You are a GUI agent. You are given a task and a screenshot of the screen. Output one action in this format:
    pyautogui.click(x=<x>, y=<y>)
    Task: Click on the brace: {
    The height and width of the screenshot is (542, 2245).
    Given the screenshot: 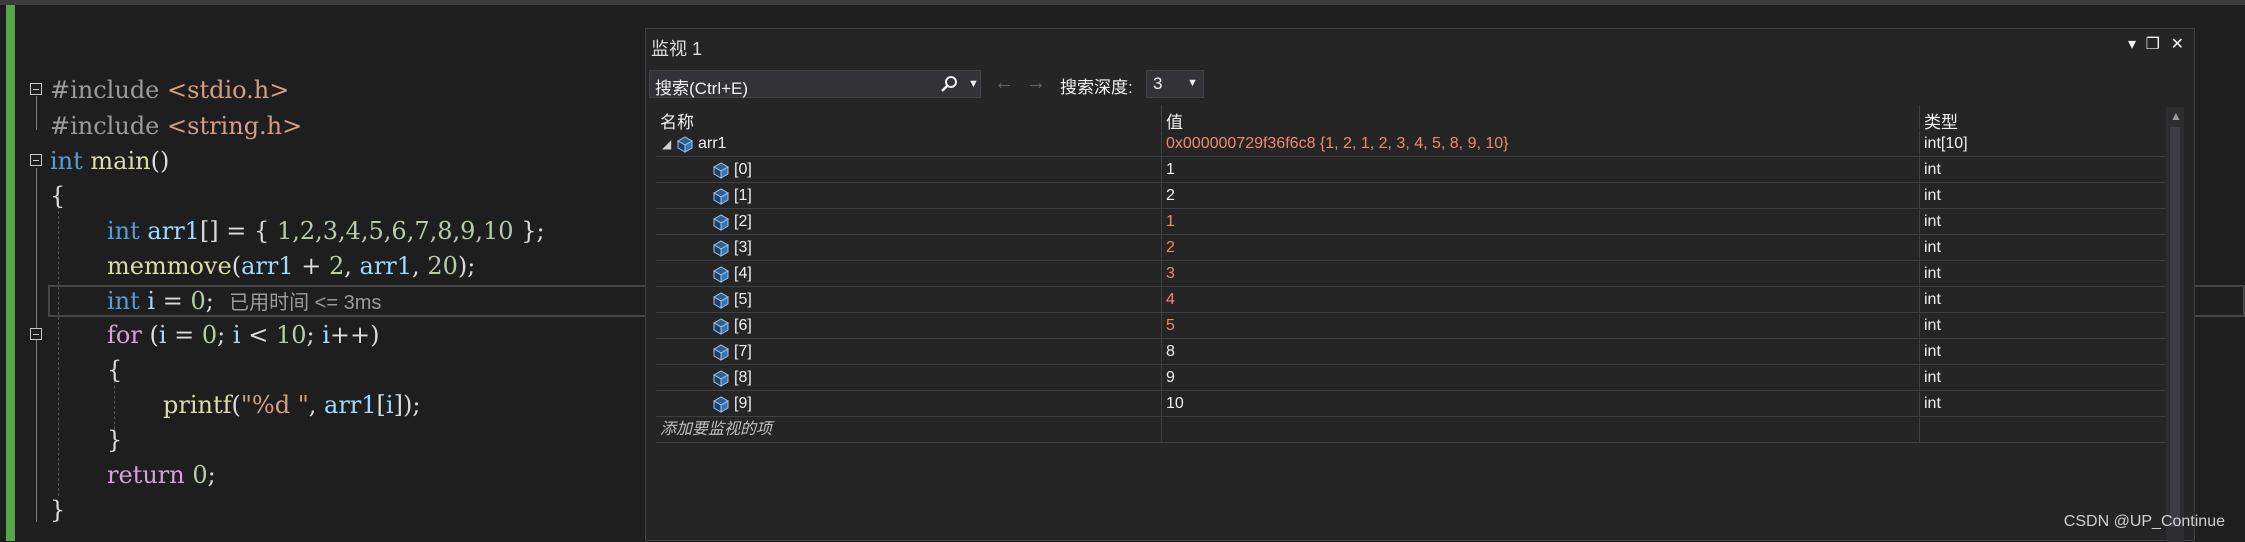 What is the action you would take?
    pyautogui.click(x=58, y=196)
    